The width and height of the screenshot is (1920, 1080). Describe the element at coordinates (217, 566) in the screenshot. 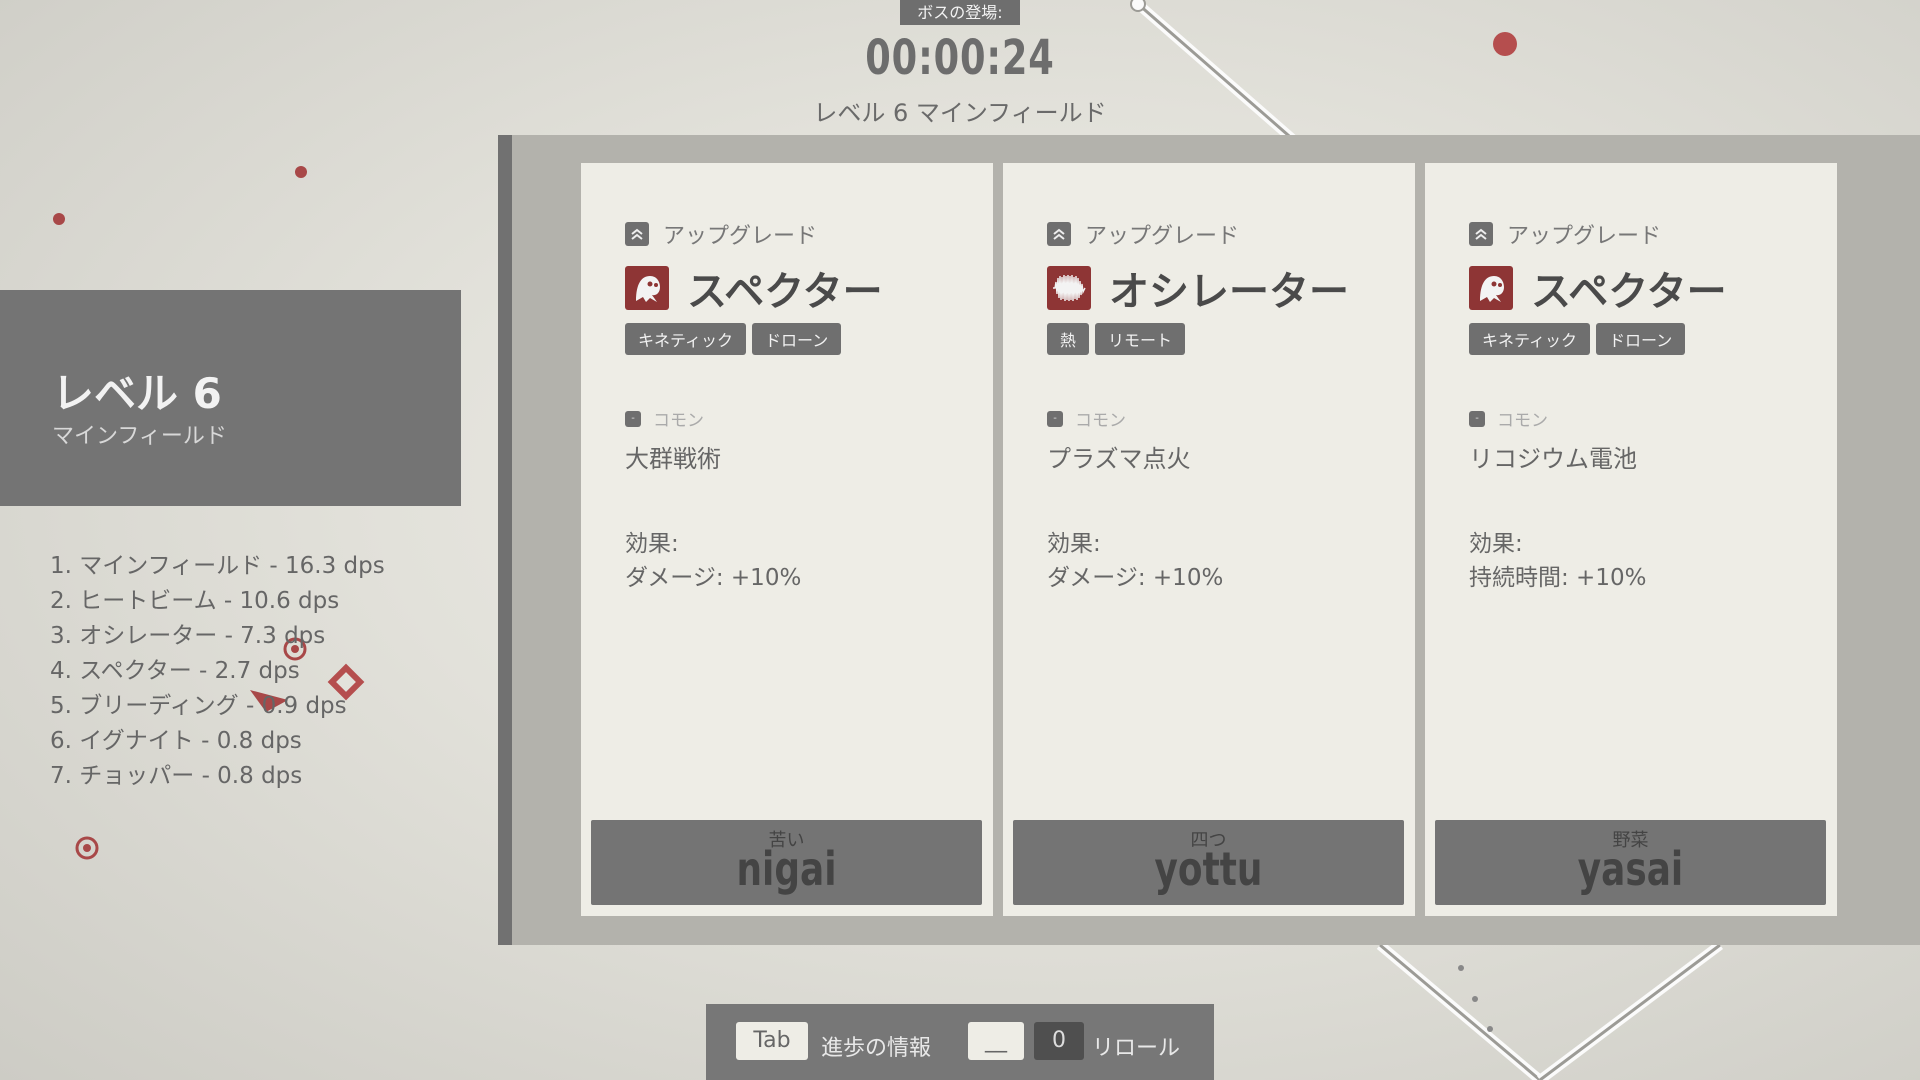

I see `dps-list-item: 1. マインフィールド - 16.3 dps` at that location.